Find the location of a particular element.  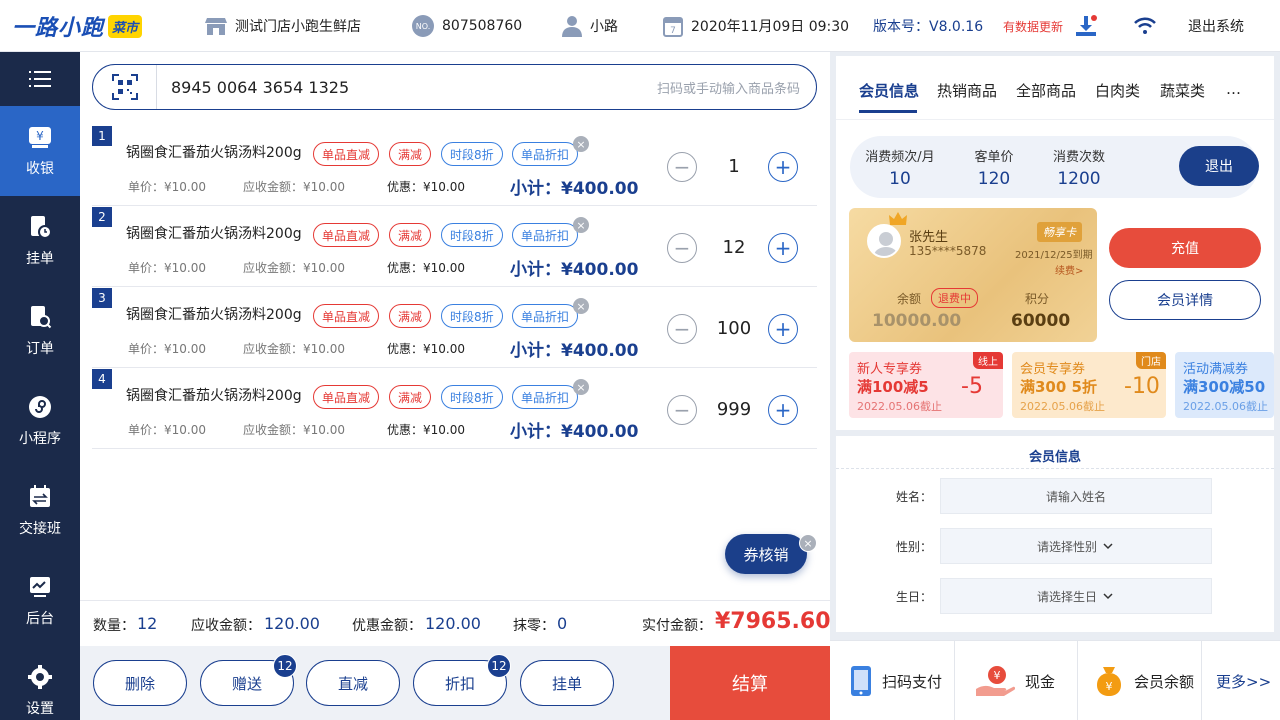

sidebar-item-backend: 后台 is located at coordinates (40, 601).